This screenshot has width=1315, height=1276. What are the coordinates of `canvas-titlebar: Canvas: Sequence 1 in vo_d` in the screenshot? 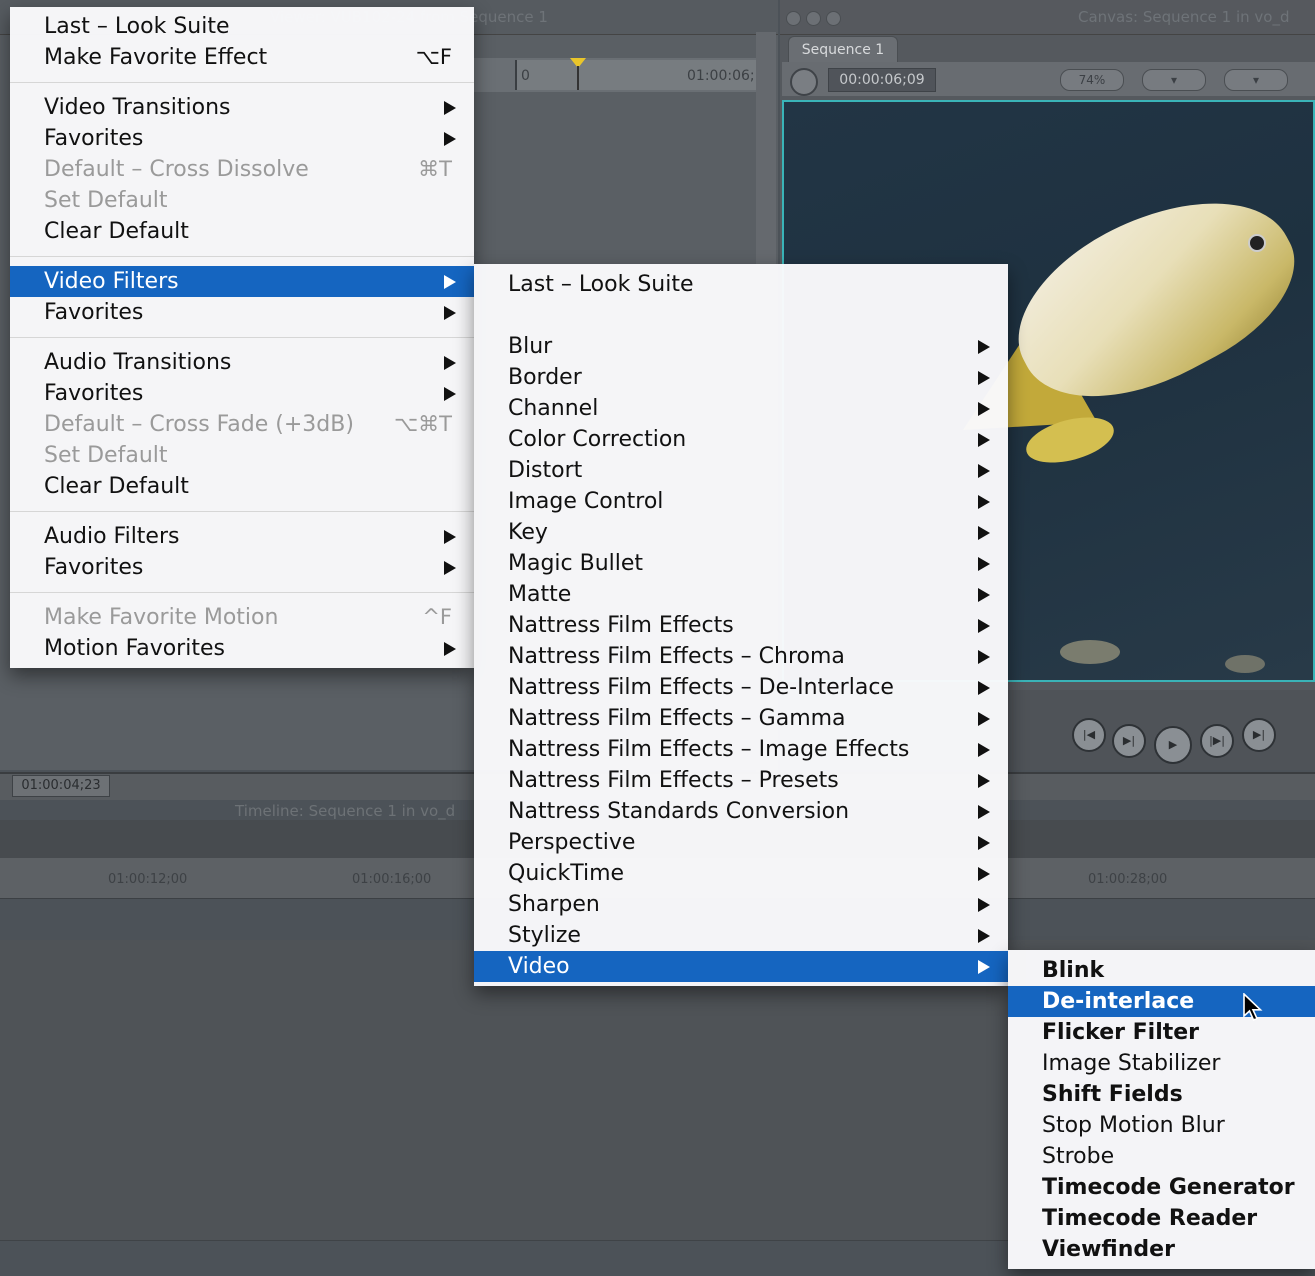 It's located at (1047, 17).